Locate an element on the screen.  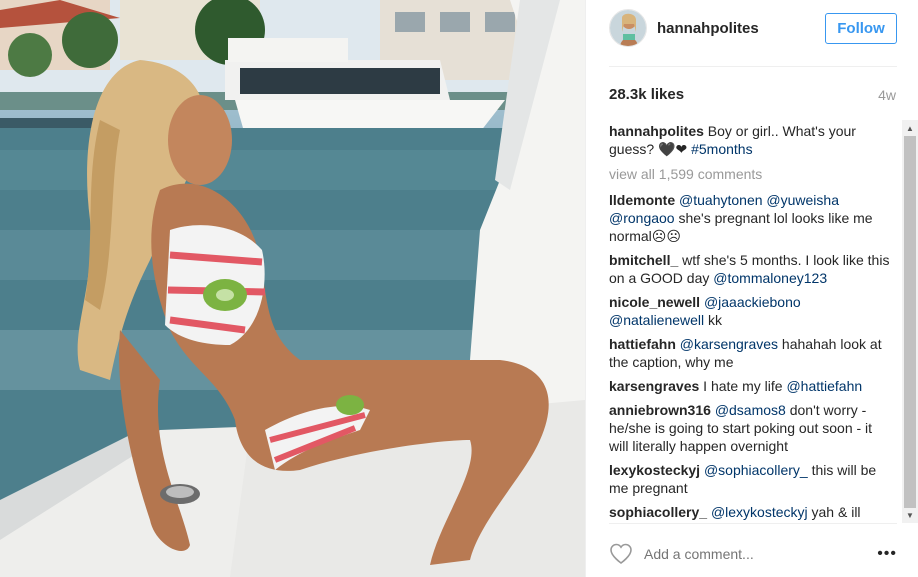
avatar is located at coordinates (628, 28).